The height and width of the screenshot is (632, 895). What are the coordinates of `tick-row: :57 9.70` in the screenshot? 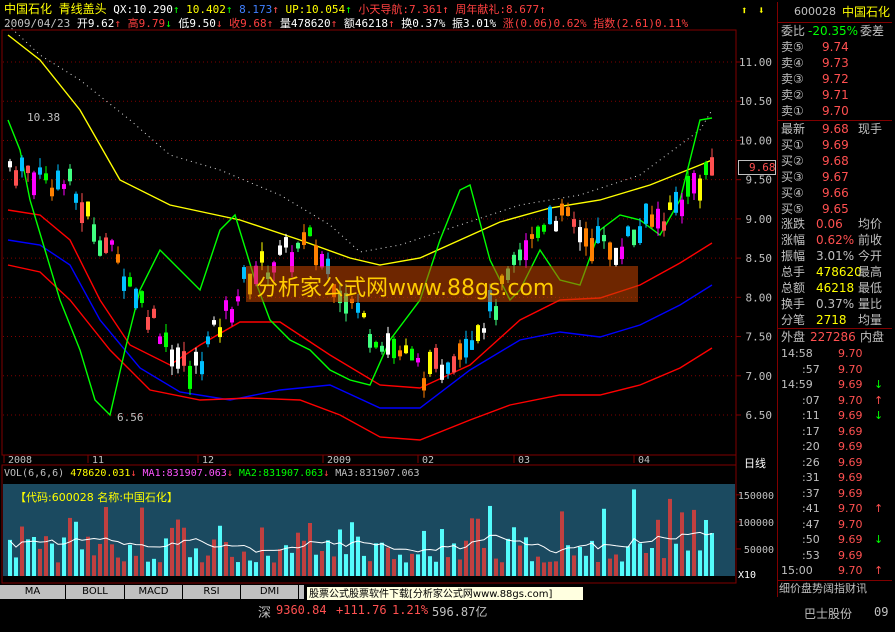 It's located at (835, 370).